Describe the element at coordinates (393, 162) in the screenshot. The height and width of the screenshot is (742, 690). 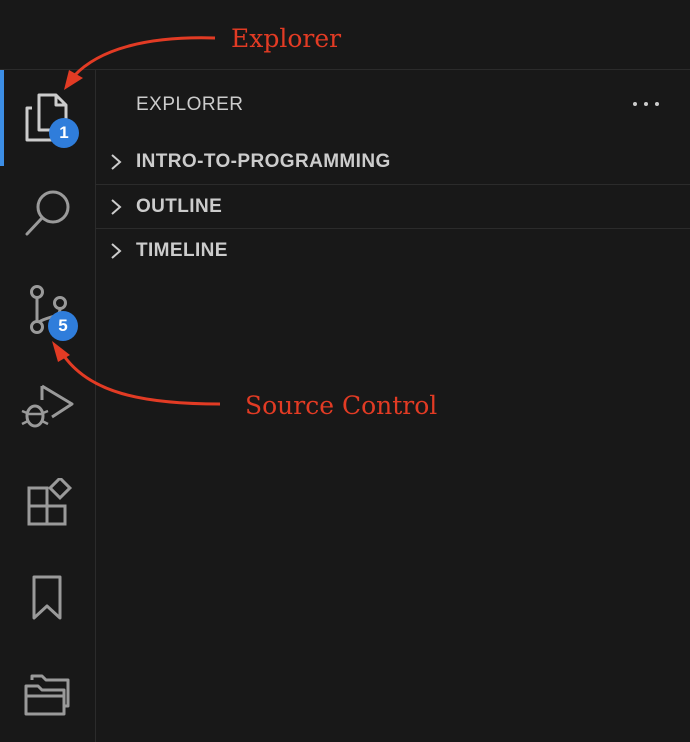
I see `section-intro-to-programming: INTRO-TO-PROGRAMMING` at that location.